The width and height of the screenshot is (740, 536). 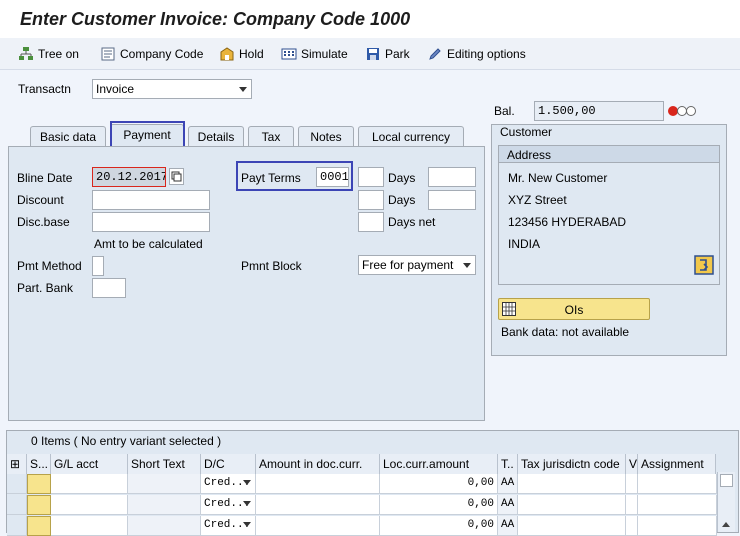 What do you see at coordinates (216, 136) in the screenshot?
I see `tab-details: Details` at bounding box center [216, 136].